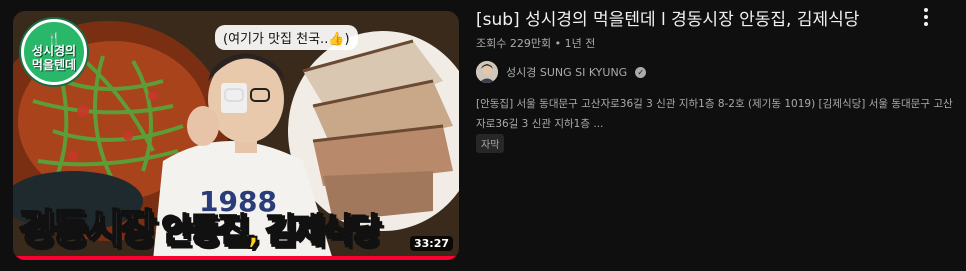 The height and width of the screenshot is (271, 966). What do you see at coordinates (54, 64) in the screenshot?
I see `badge-line-2: 먹을텐데` at bounding box center [54, 64].